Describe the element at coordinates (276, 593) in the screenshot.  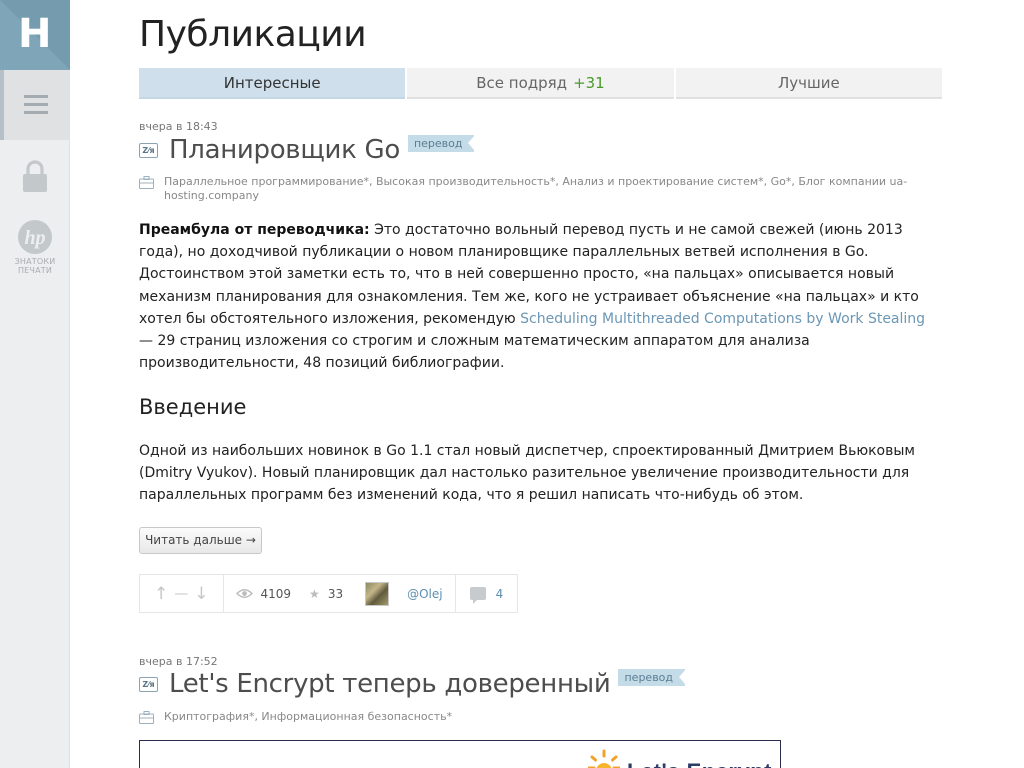
I see `views-count: 4109` at that location.